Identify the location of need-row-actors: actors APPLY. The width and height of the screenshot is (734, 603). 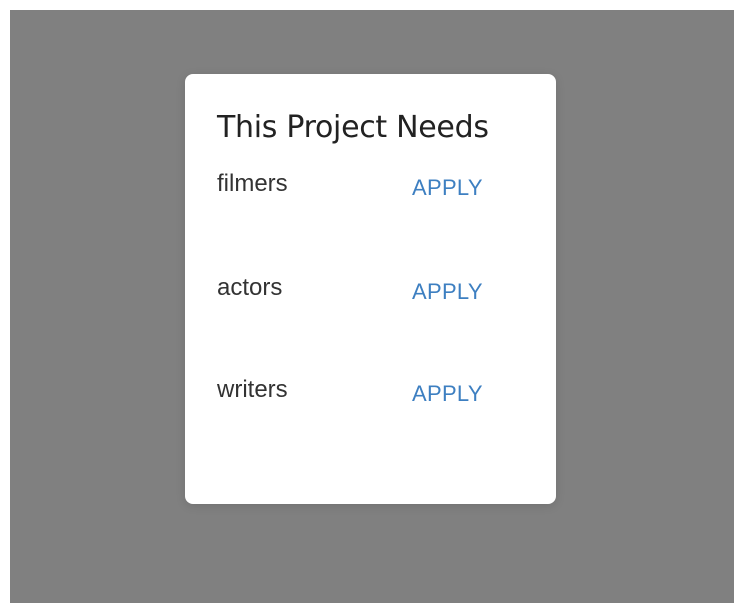
(367, 289).